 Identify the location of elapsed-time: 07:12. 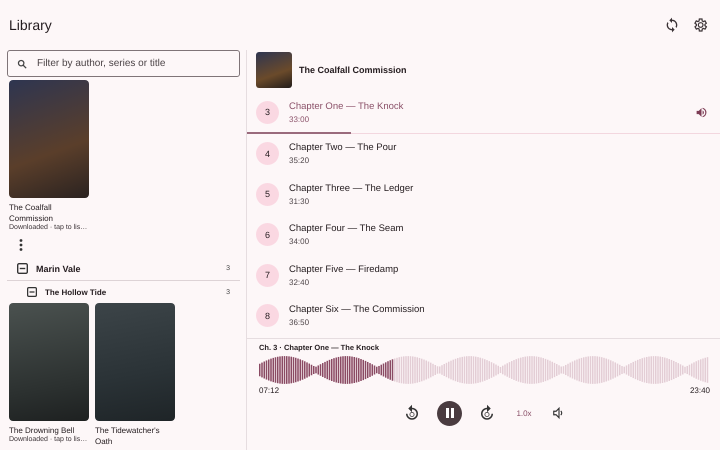
(269, 390).